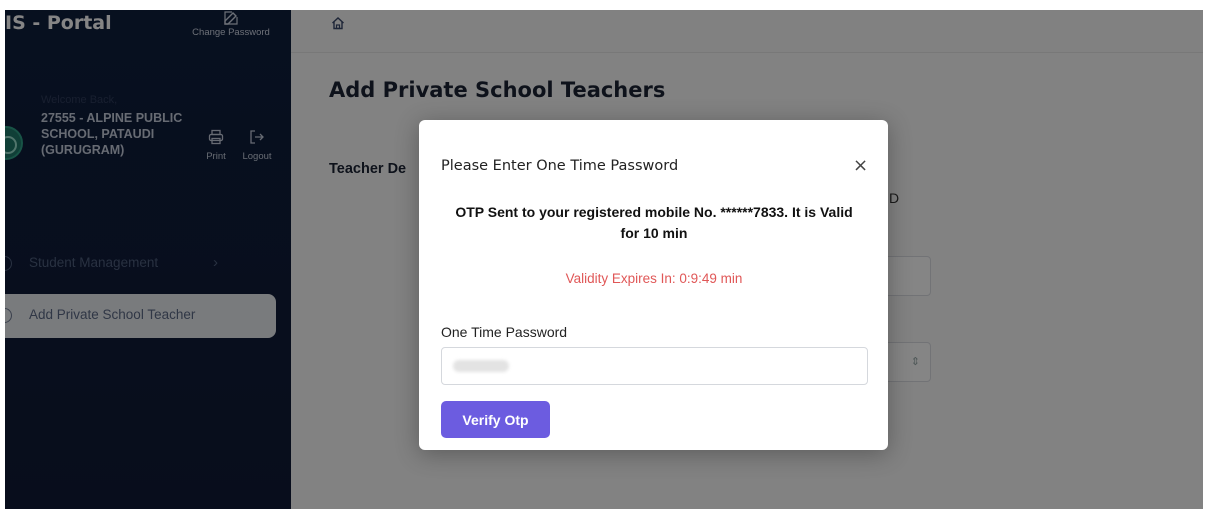 The image size is (1208, 509). What do you see at coordinates (504, 332) in the screenshot?
I see `otp-field-label: One Time Password` at bounding box center [504, 332].